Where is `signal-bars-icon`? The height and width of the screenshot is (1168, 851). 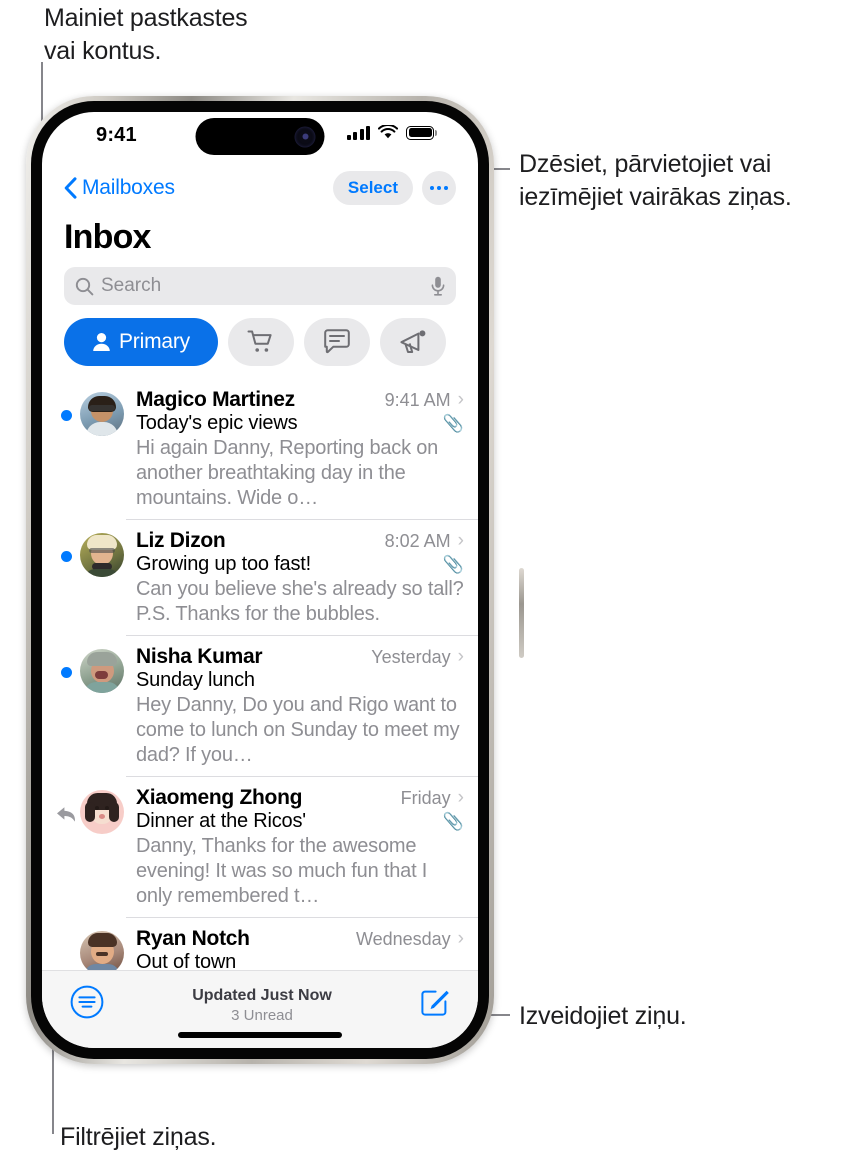
signal-bars-icon is located at coordinates (358, 132).